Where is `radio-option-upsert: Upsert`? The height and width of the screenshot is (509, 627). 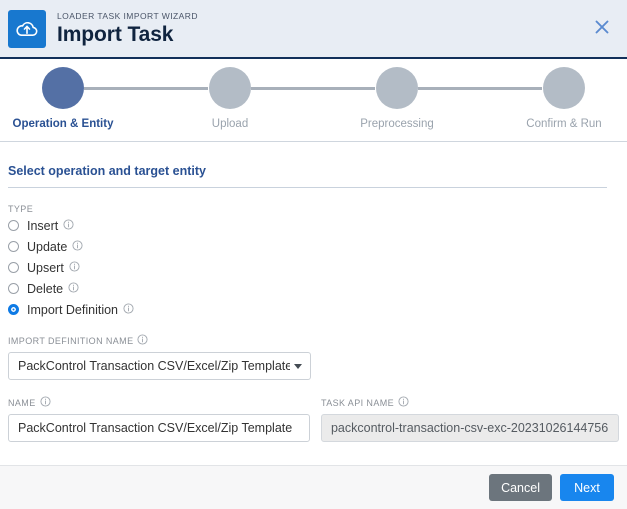
radio-option-upsert: Upsert is located at coordinates (313, 267).